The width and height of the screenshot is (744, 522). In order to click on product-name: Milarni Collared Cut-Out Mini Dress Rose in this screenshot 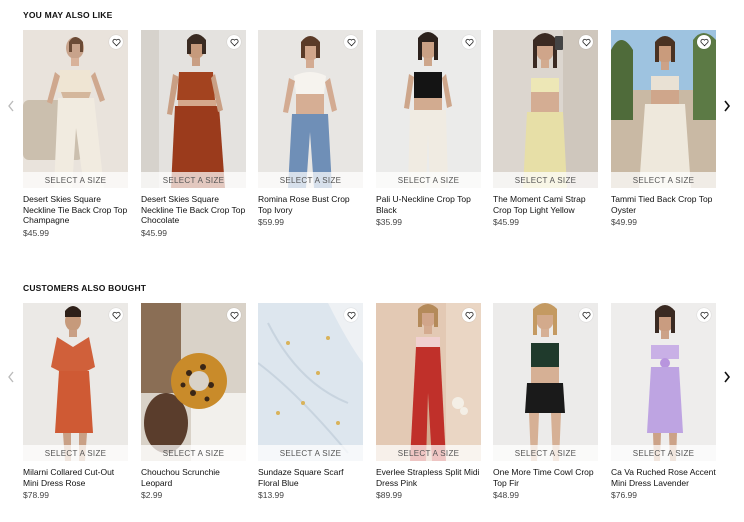, I will do `click(75, 477)`.